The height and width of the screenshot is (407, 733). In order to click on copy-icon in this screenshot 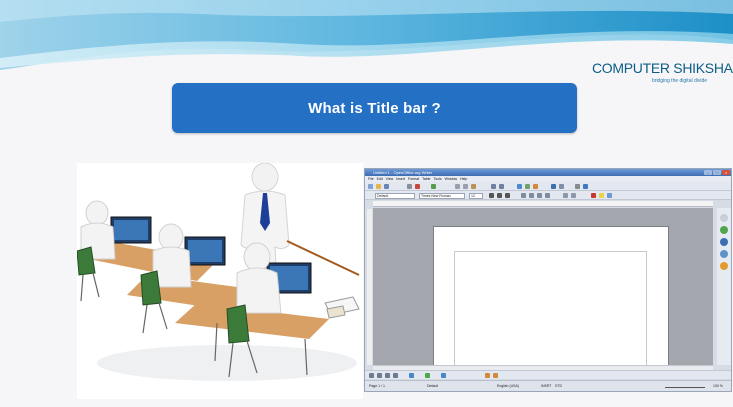, I will do `click(465, 186)`.